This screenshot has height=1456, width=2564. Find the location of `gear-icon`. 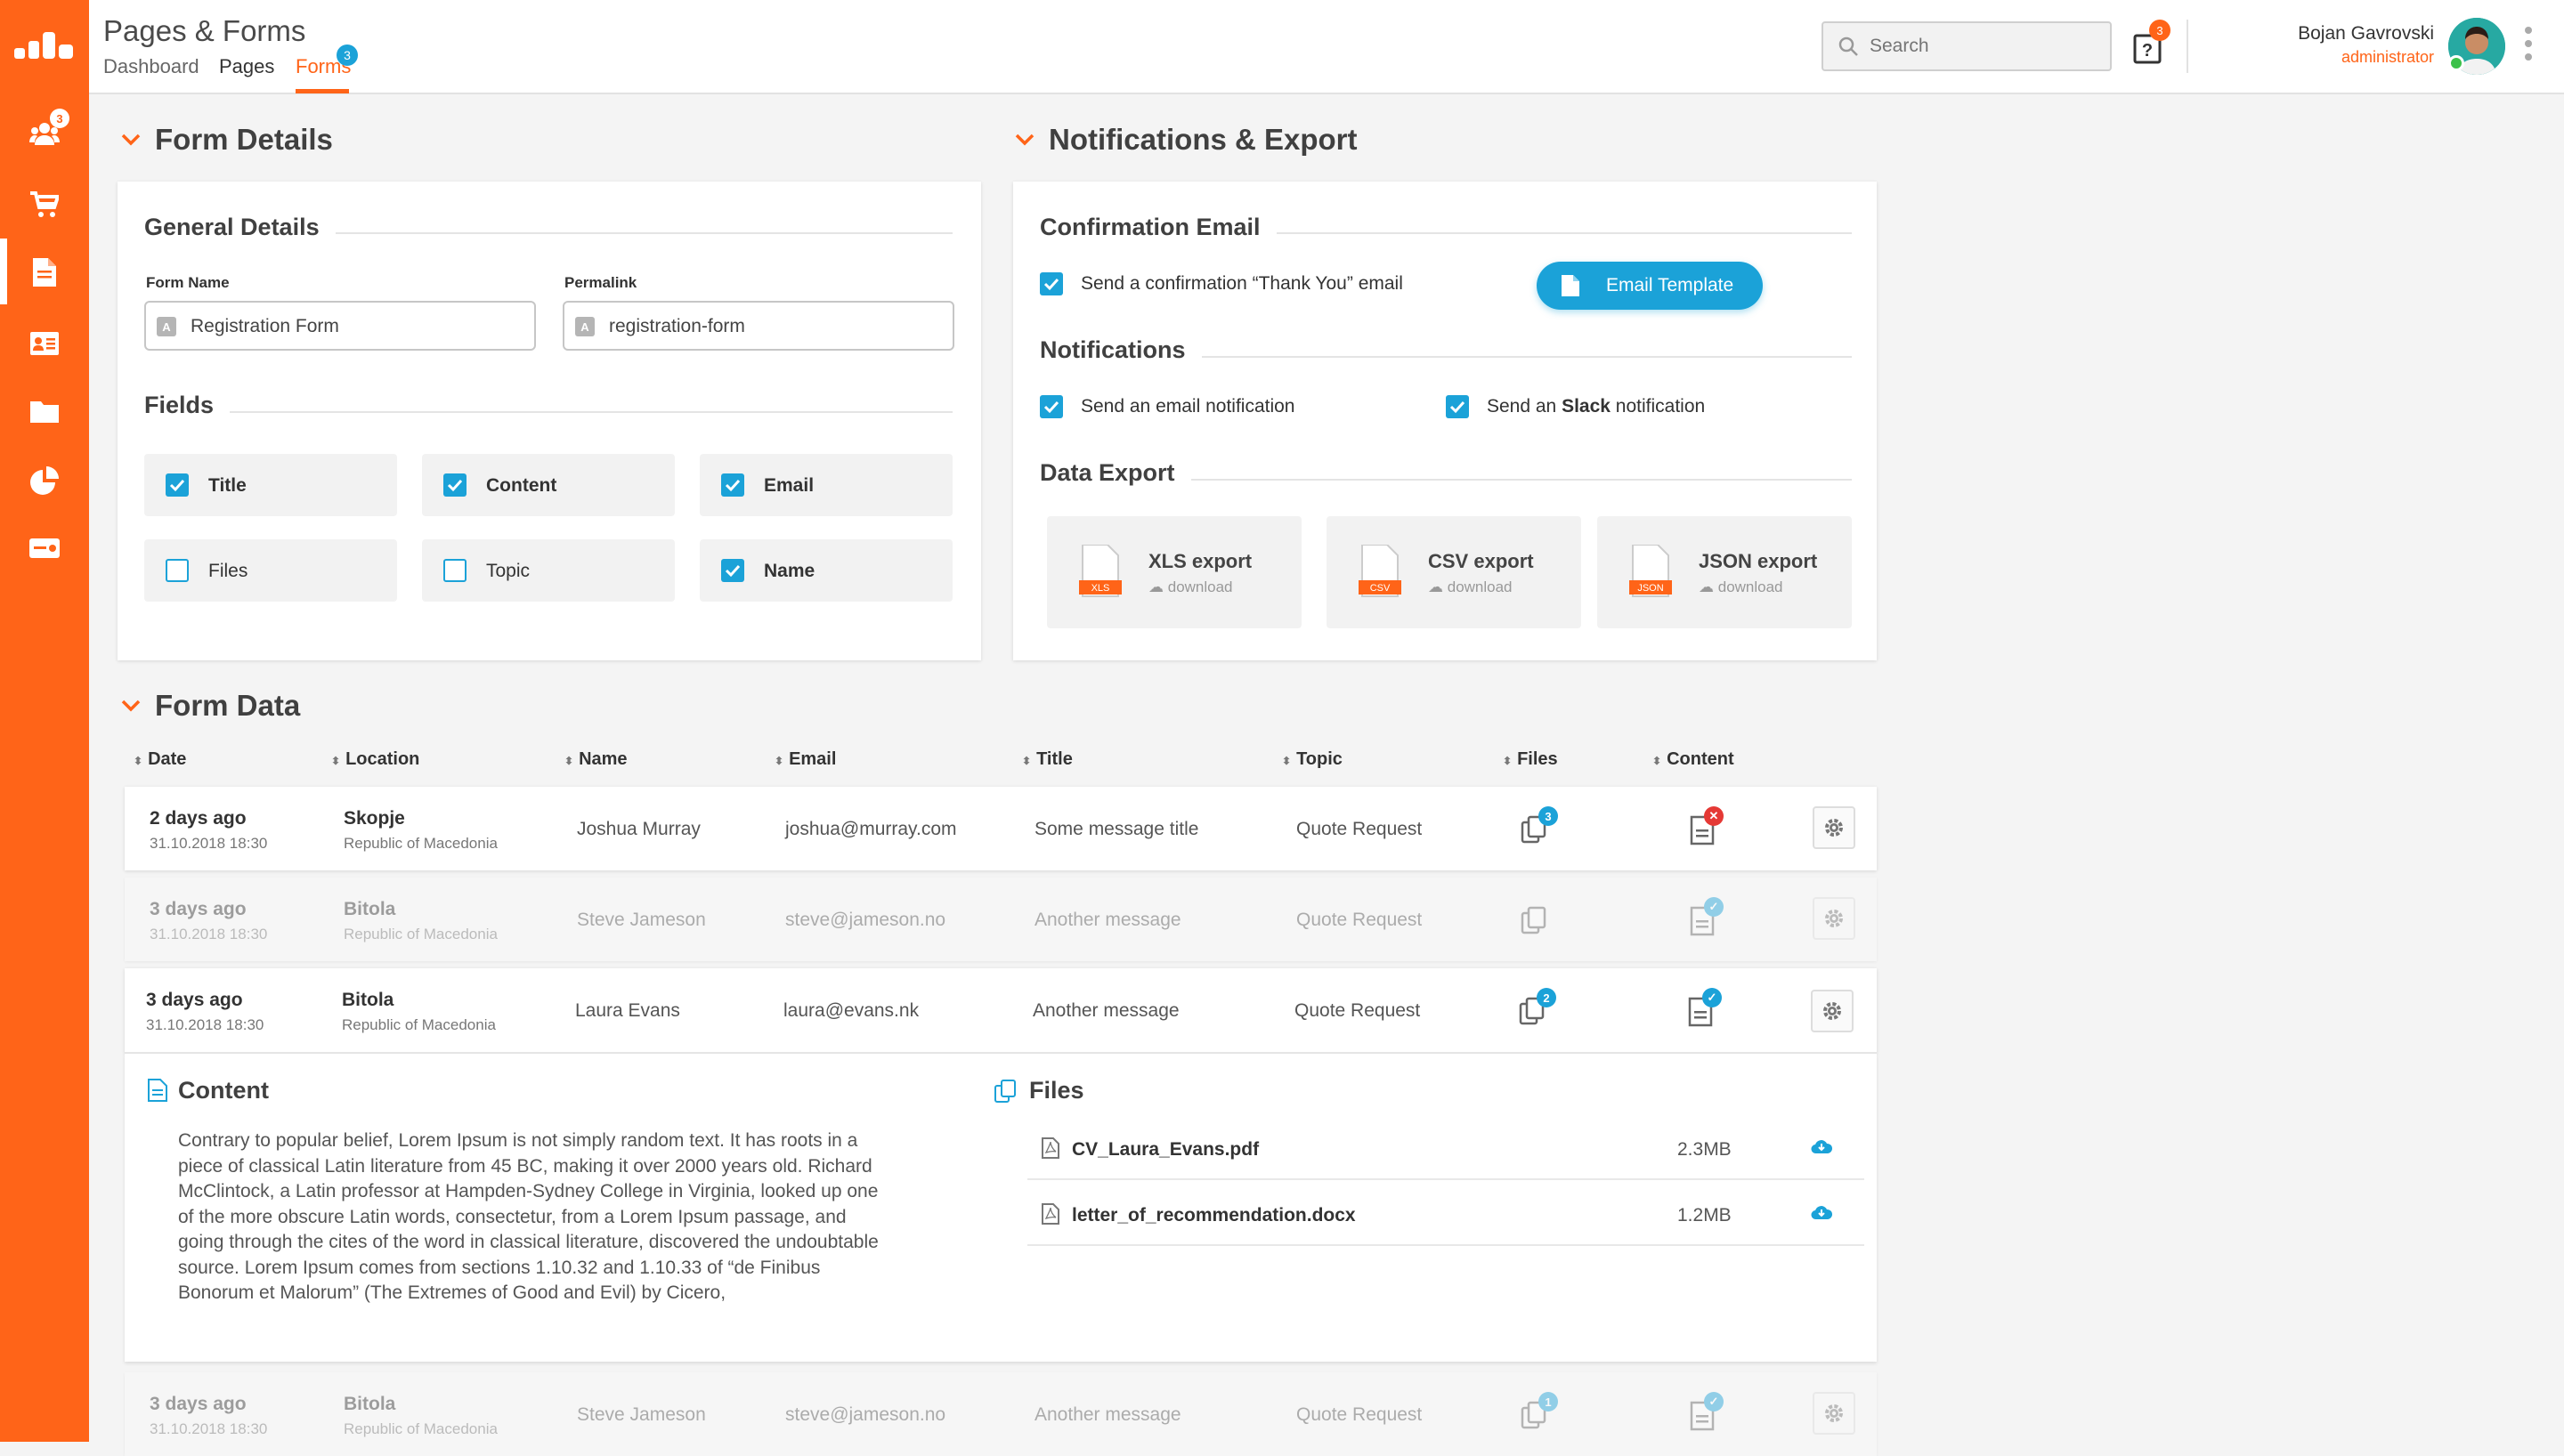

gear-icon is located at coordinates (1834, 1413).